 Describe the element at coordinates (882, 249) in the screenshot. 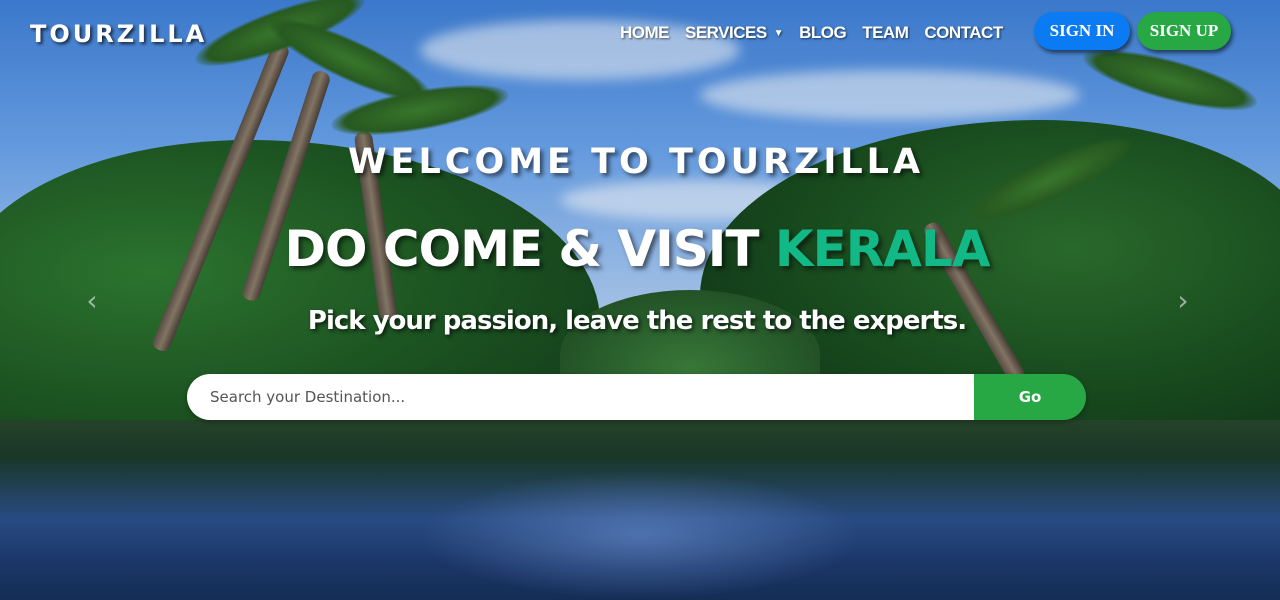

I see `headline-highlight: KERALA` at that location.